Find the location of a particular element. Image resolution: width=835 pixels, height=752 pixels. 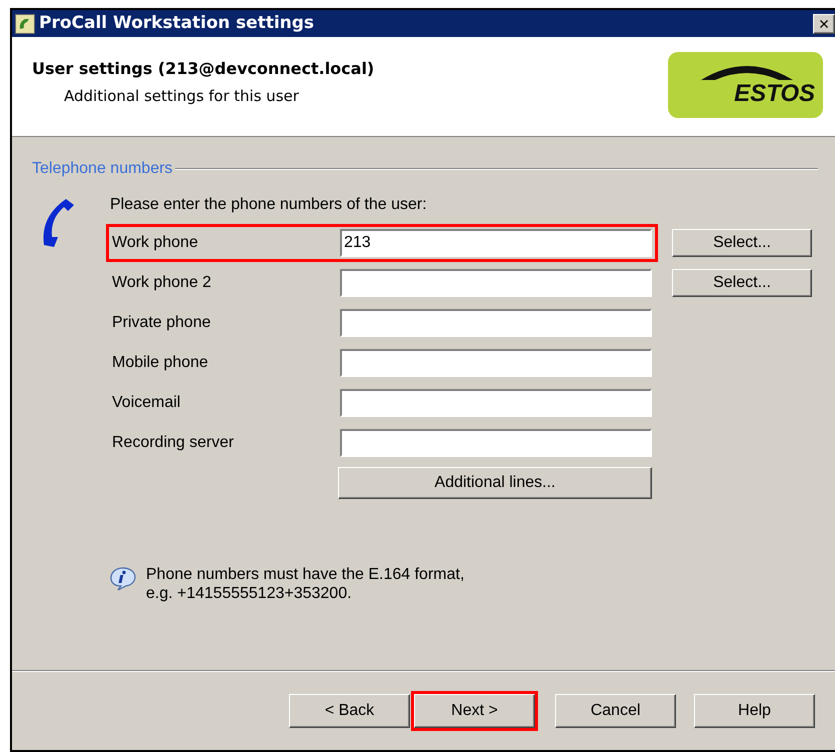

window-title: ProCall Workstation settings is located at coordinates (177, 23).